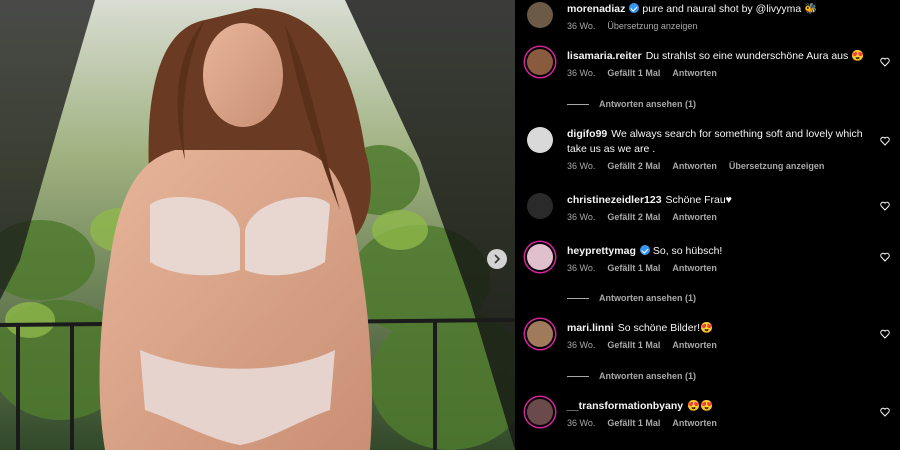 Image resolution: width=900 pixels, height=450 pixels. I want to click on next-image-button, so click(497, 259).